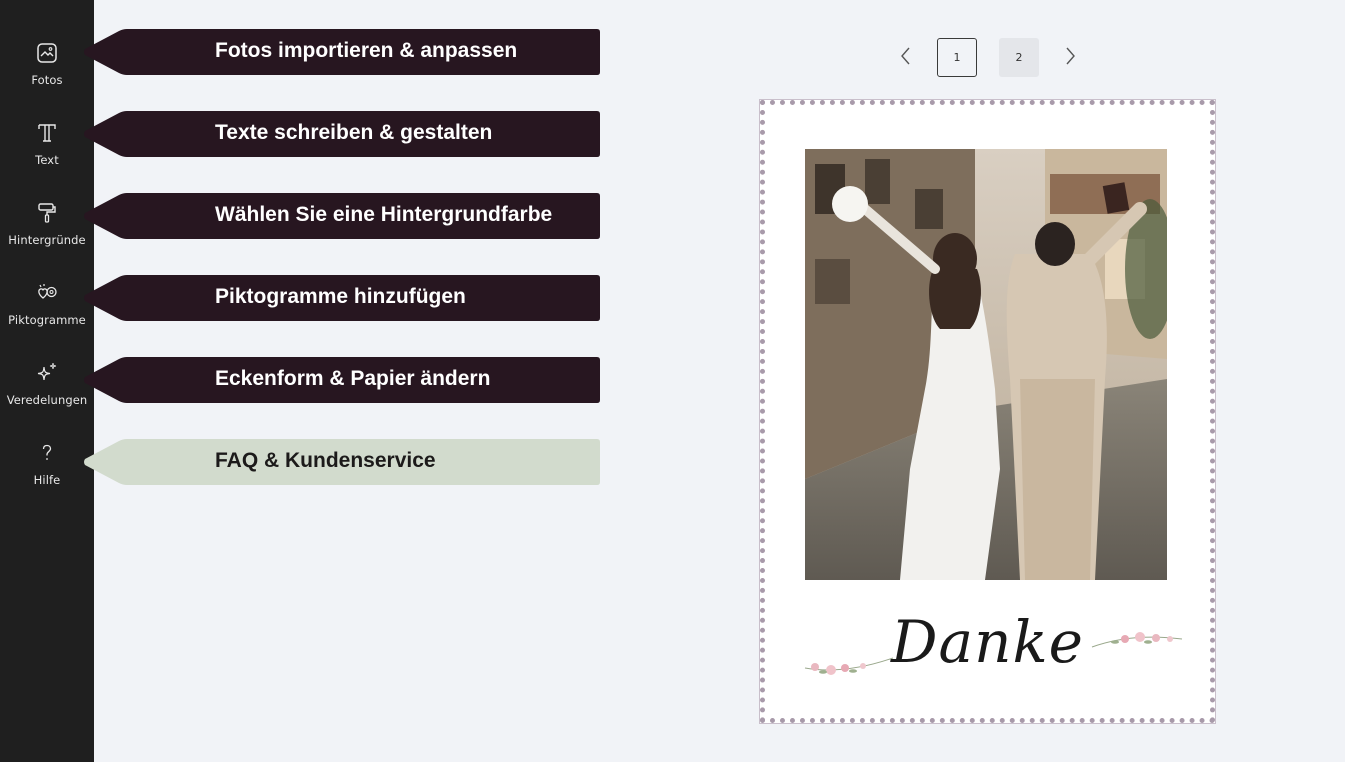 Image resolution: width=1345 pixels, height=762 pixels. I want to click on banner-veredelungen: Eckenform & Papier ändern, so click(341, 380).